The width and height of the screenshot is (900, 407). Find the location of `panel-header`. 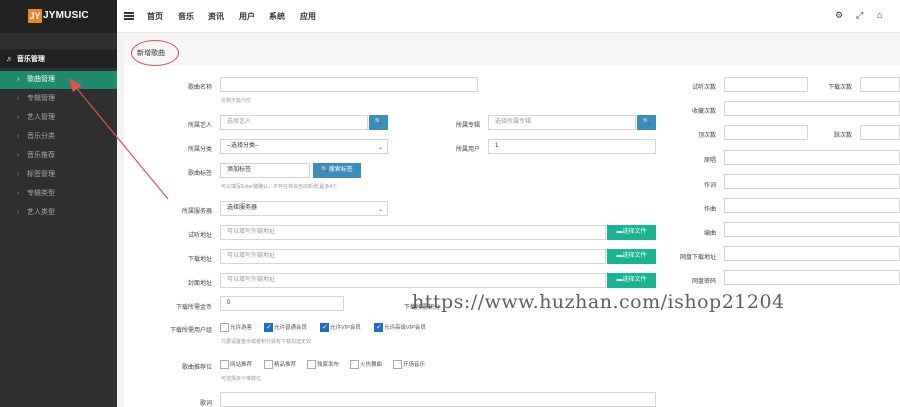

panel-header is located at coordinates (512, 52).